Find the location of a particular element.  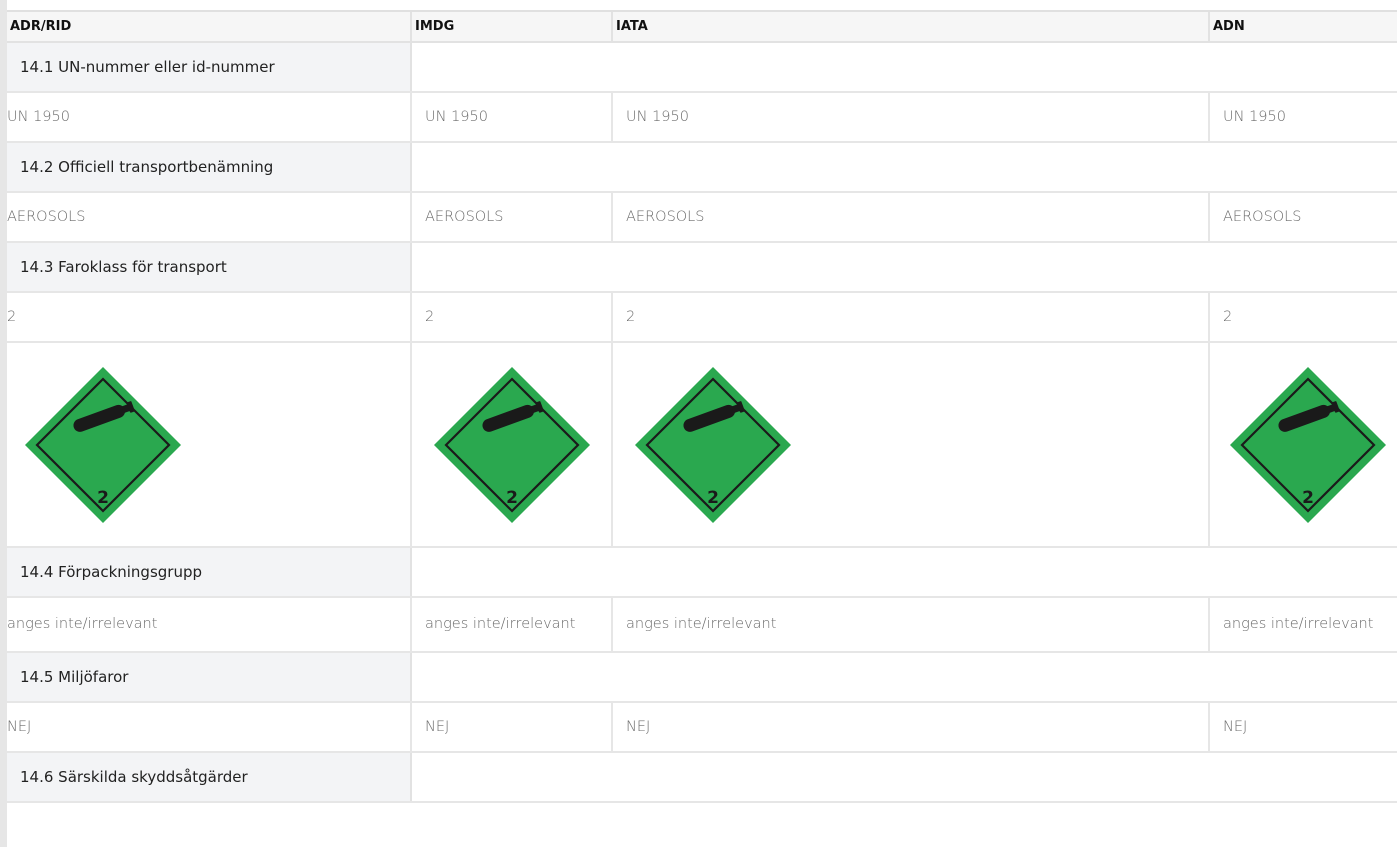

section-row: 14.5 Miljöfaror is located at coordinates (702, 677).